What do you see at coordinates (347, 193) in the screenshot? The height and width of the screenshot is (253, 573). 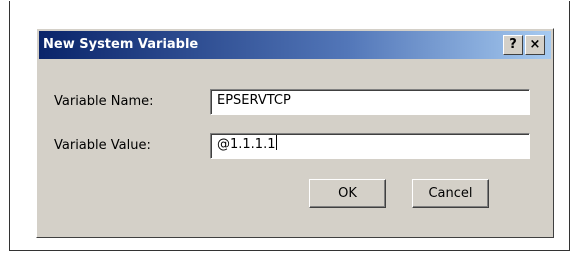 I see `ok-button: OK` at bounding box center [347, 193].